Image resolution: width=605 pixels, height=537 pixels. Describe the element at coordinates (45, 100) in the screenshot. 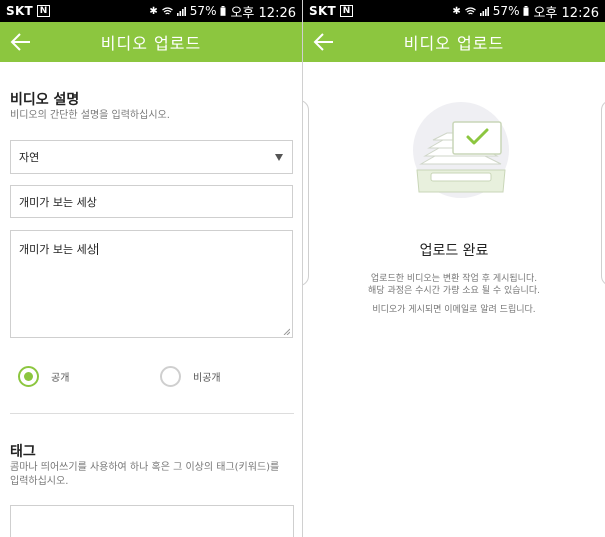

I see `description-section-title: 비디오 설명` at that location.